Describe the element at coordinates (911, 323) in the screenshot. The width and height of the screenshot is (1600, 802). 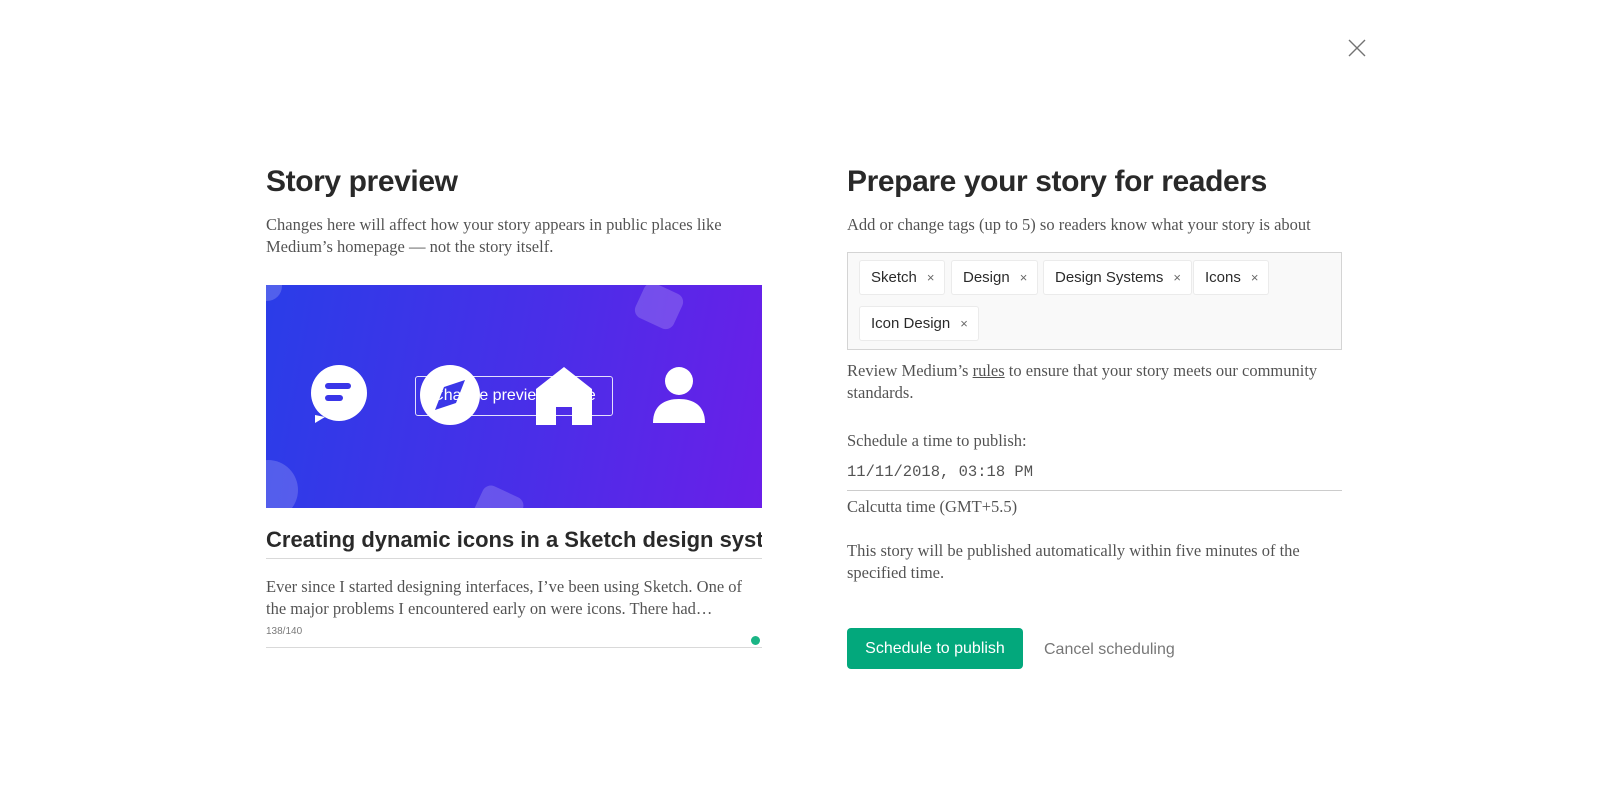
I see `tag-label: Icon Design` at that location.